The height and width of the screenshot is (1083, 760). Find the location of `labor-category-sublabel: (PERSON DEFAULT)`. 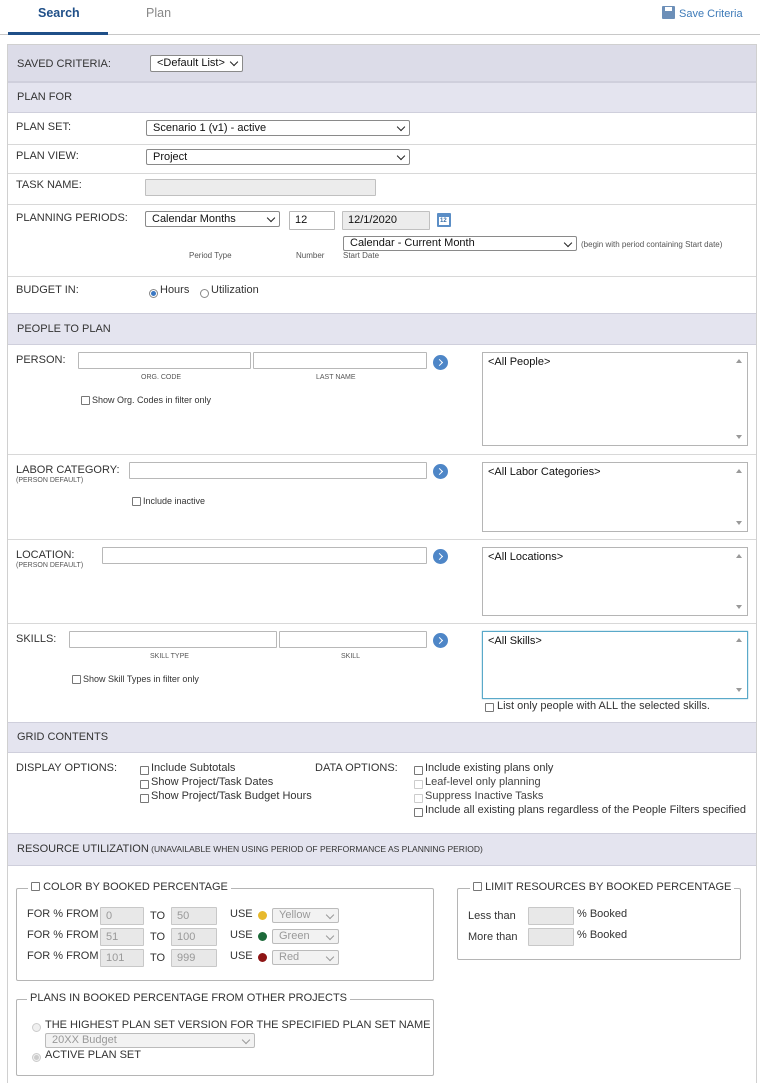

labor-category-sublabel: (PERSON DEFAULT) is located at coordinates (50, 480).